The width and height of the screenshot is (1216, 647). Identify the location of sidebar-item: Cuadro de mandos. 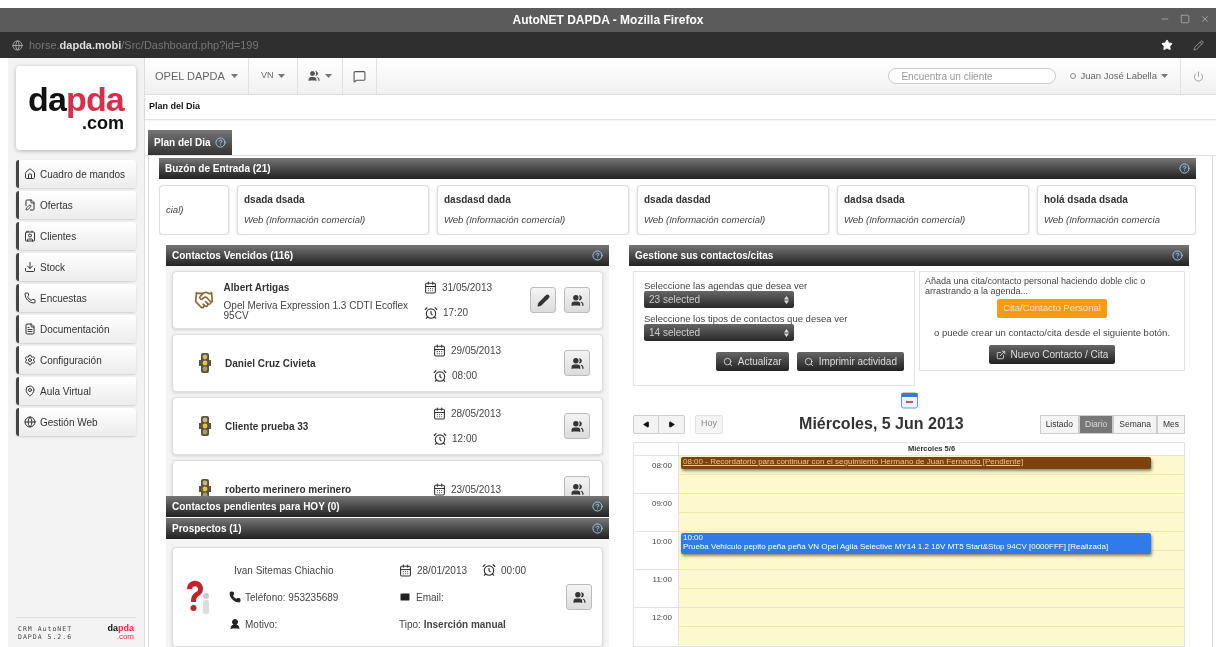
(76, 174).